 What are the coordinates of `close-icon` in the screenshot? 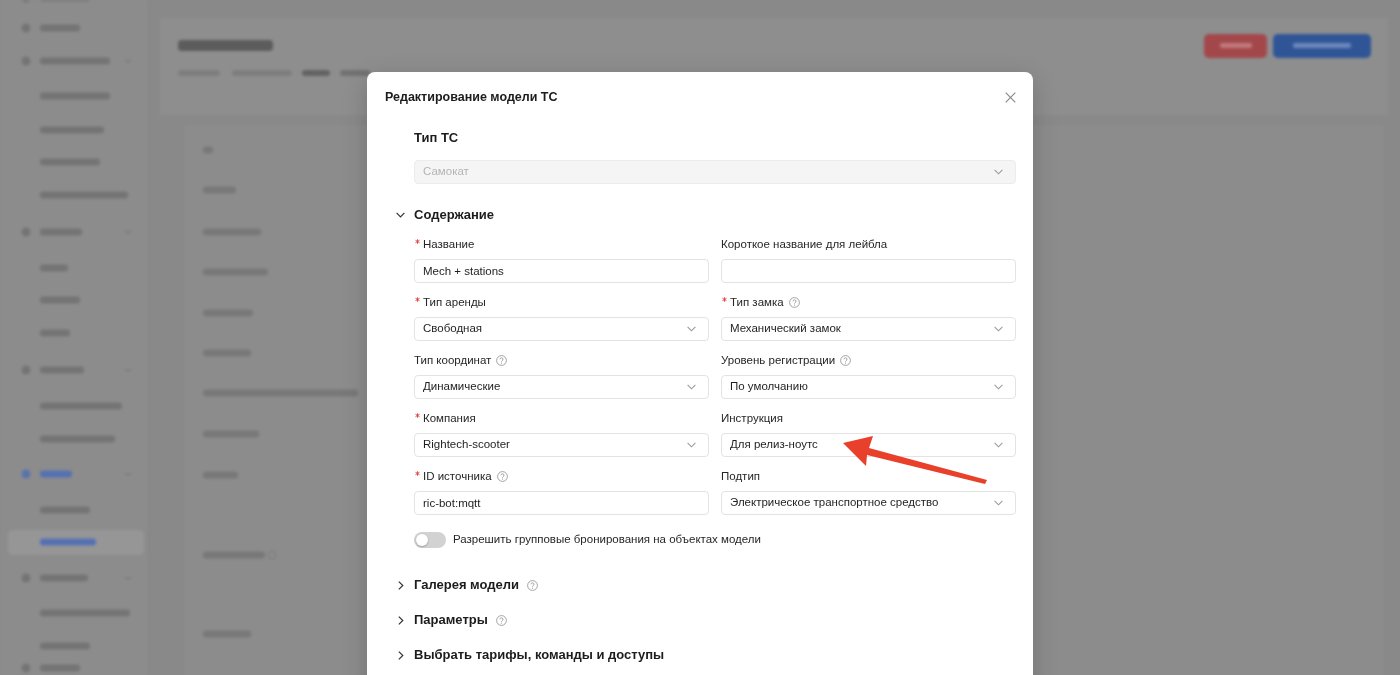 It's located at (1010, 97).